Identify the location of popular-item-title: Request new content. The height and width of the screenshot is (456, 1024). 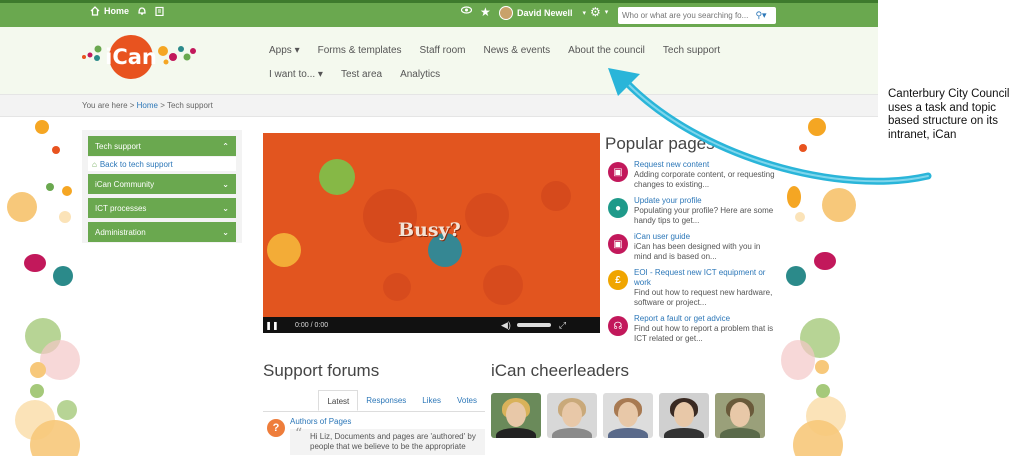
(704, 165).